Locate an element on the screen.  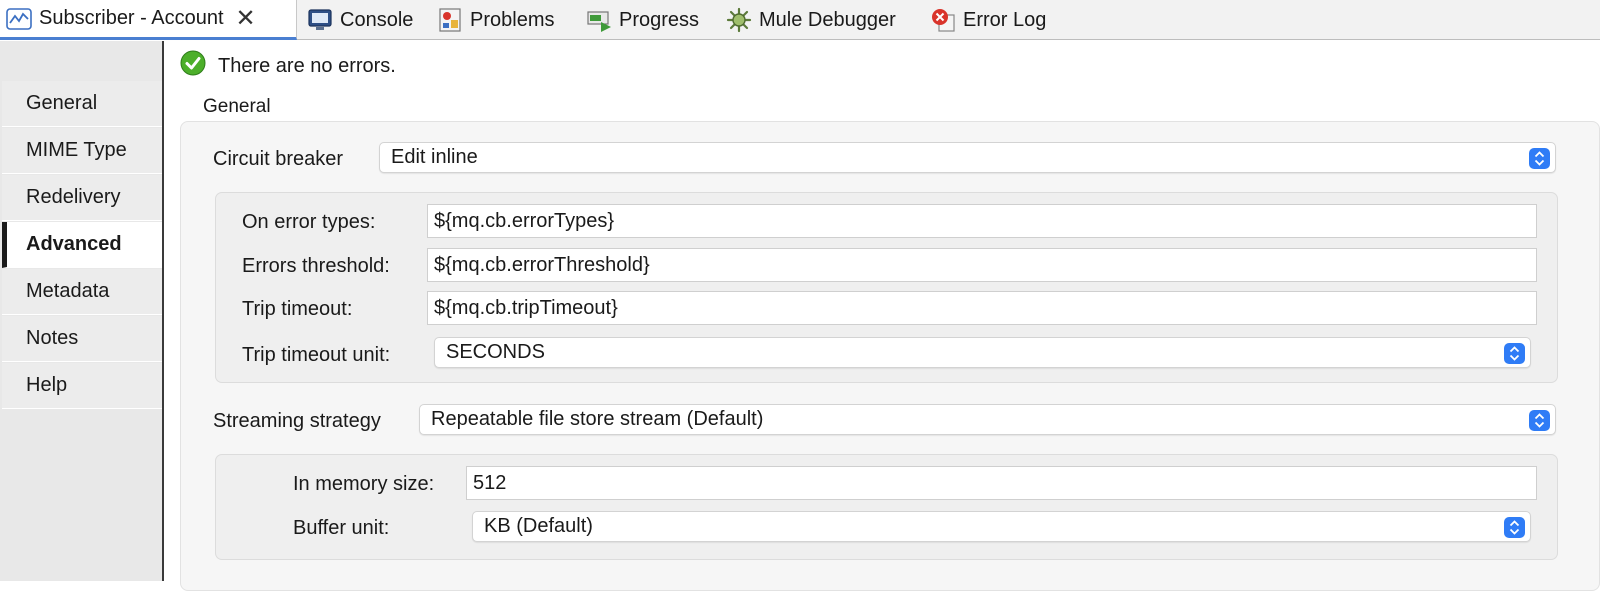
tab-progress: Progress is located at coordinates (642, 20).